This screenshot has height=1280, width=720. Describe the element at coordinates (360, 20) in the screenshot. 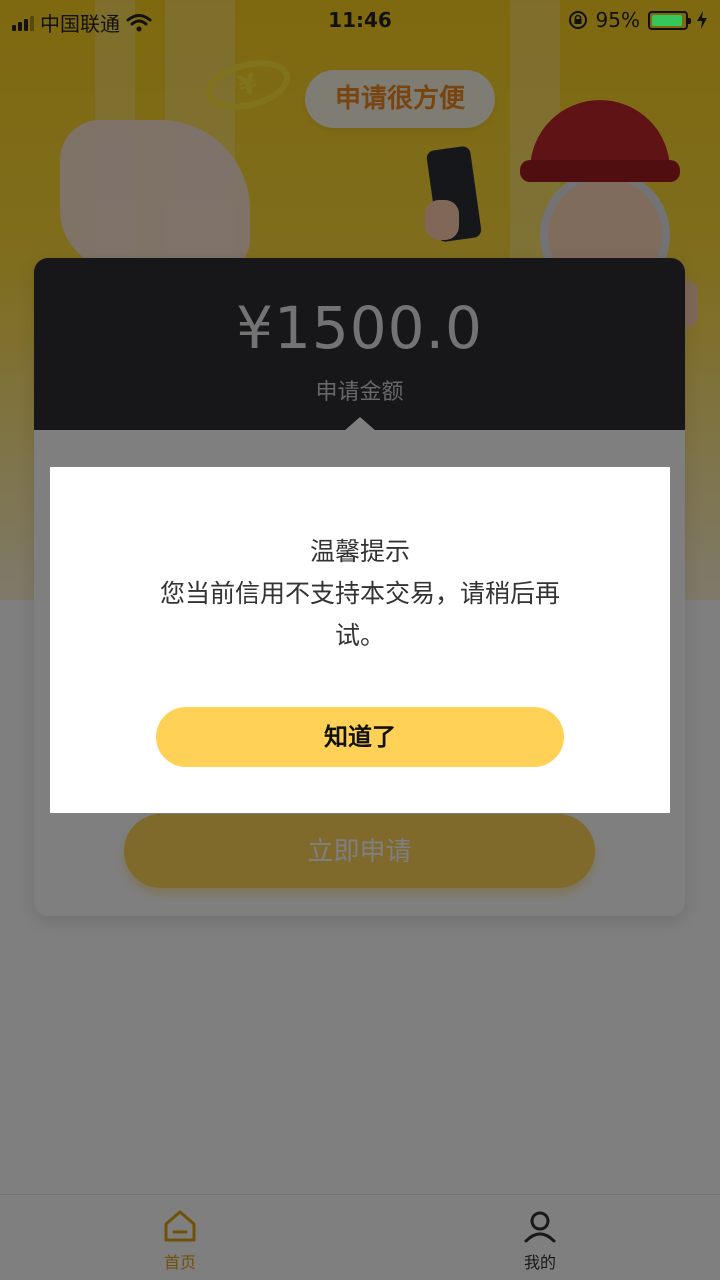

I see `status-bar: 中国联通 11:46 95%` at that location.